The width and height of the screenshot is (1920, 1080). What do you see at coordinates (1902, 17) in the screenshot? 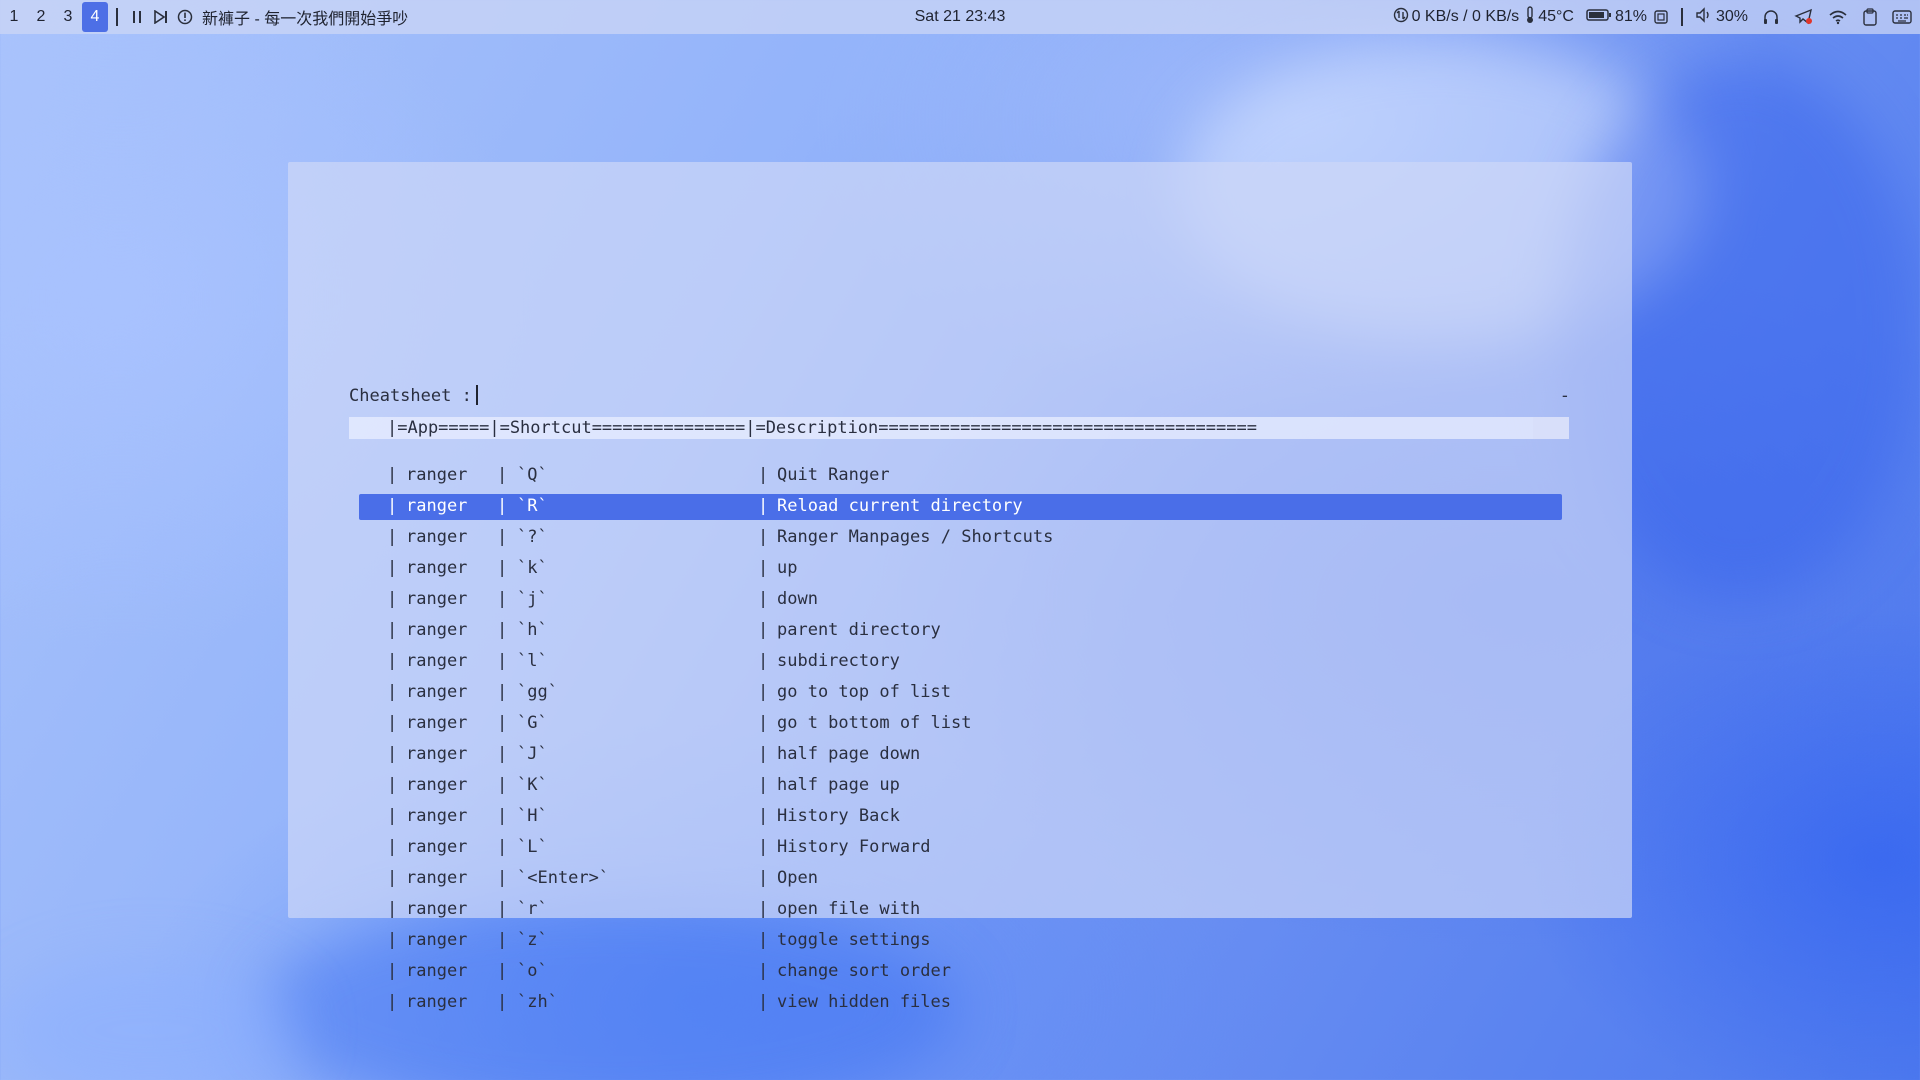
I see `keyboard-icon` at bounding box center [1902, 17].